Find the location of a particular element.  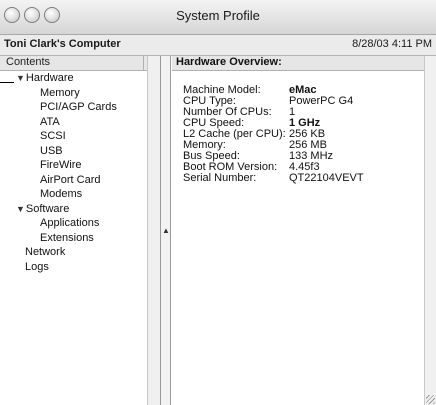

contents-item-firewire: FireWire is located at coordinates (61, 165).